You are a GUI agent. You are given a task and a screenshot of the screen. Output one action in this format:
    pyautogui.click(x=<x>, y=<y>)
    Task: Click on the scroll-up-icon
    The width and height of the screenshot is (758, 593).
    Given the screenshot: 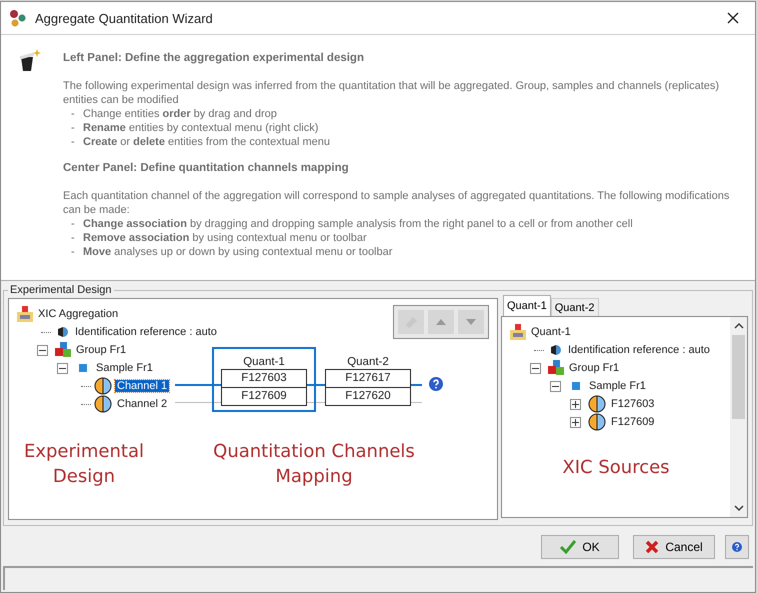 What is the action you would take?
    pyautogui.click(x=739, y=326)
    